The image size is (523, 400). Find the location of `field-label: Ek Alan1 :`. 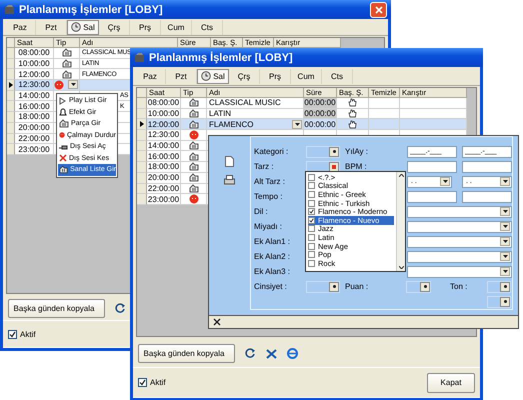

field-label: Ek Alan1 : is located at coordinates (273, 241).